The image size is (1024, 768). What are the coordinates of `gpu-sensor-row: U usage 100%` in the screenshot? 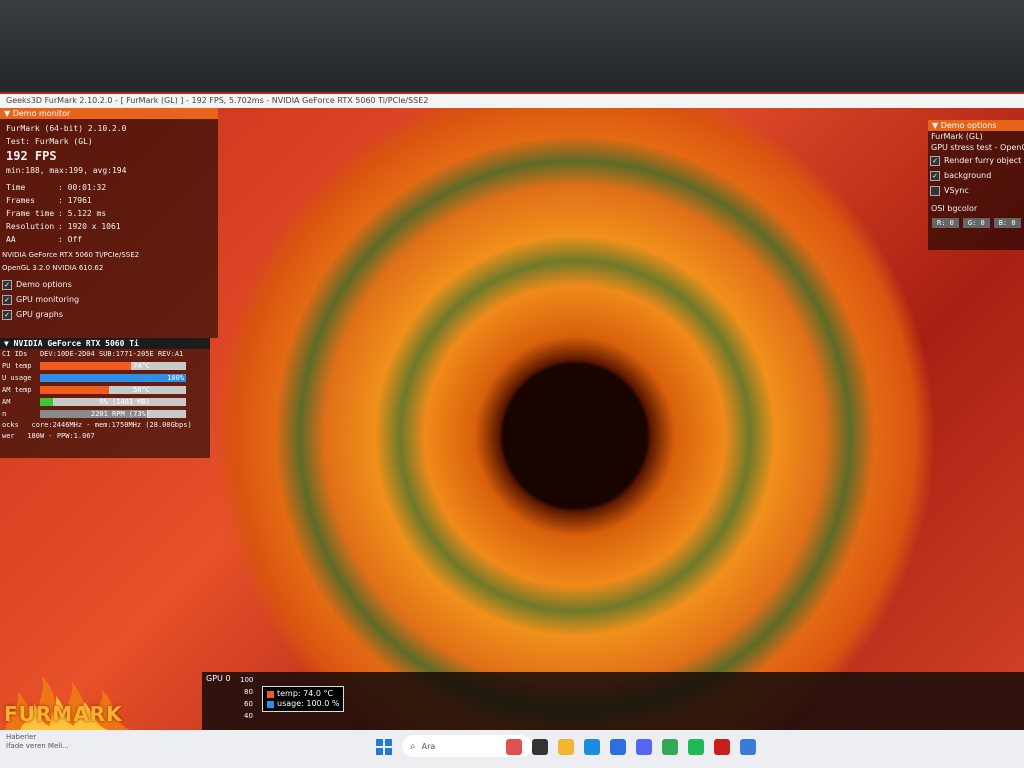 It's located at (105, 378).